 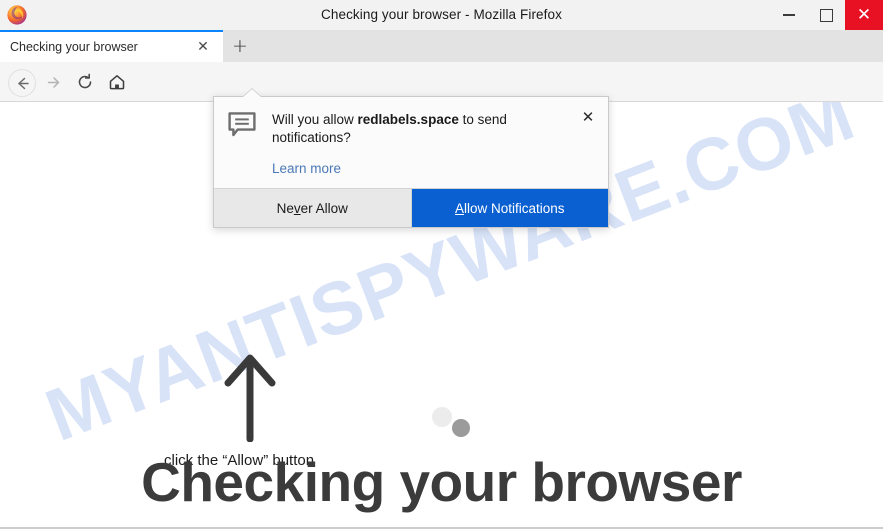 What do you see at coordinates (514, 208) in the screenshot?
I see `allow-label-after: llow Notifications` at bounding box center [514, 208].